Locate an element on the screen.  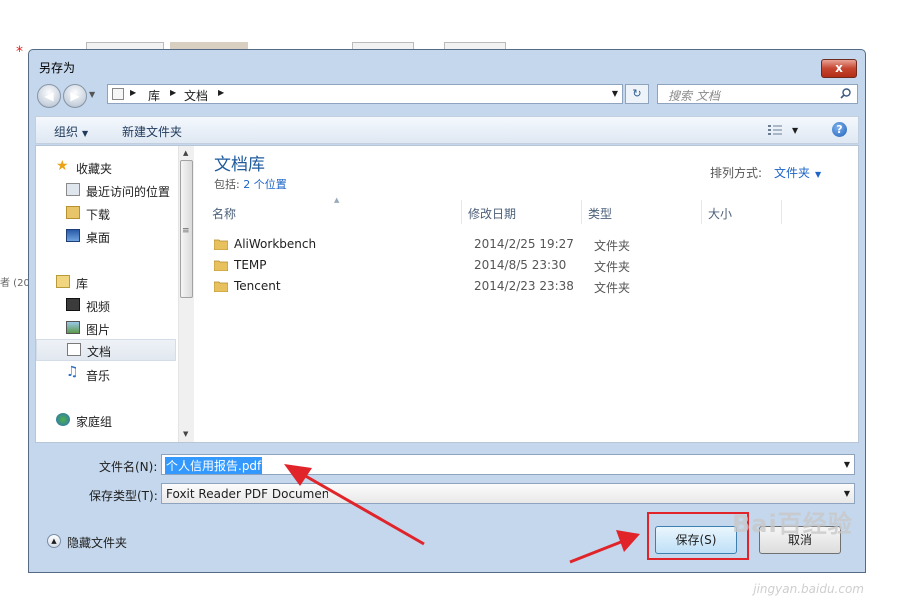
annotation-arrow-save is located at coordinates (604, 547).